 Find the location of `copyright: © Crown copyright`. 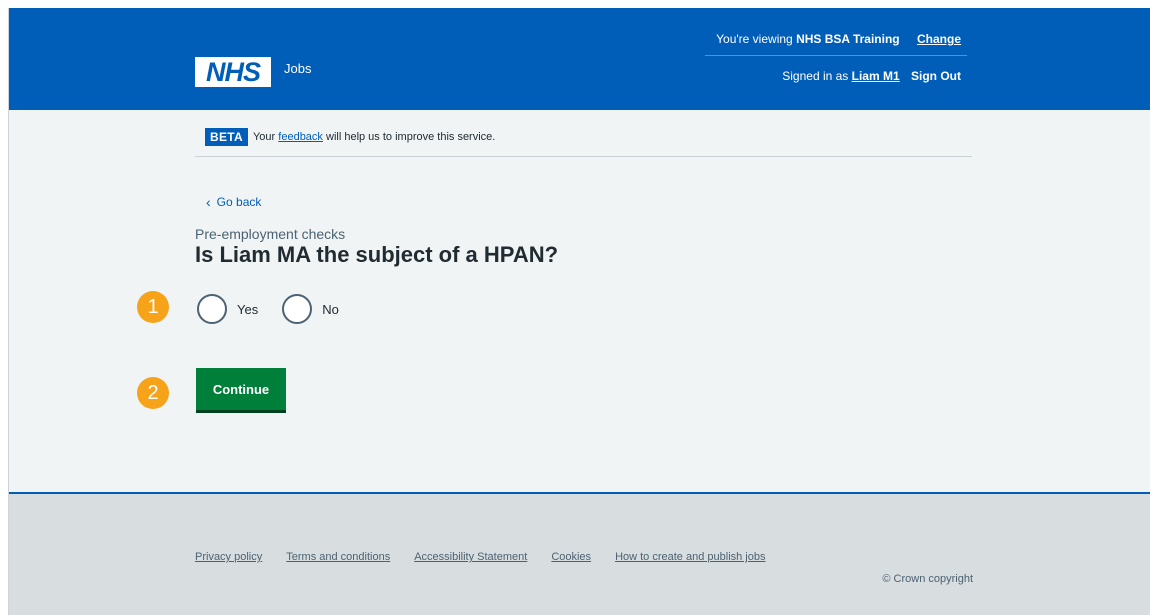

copyright: © Crown copyright is located at coordinates (927, 579).